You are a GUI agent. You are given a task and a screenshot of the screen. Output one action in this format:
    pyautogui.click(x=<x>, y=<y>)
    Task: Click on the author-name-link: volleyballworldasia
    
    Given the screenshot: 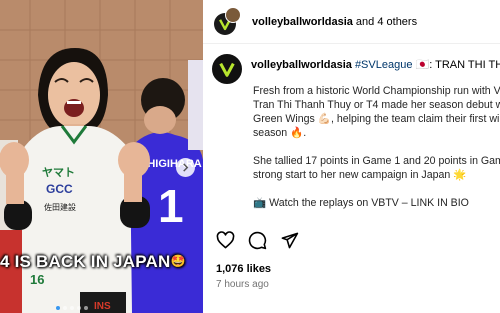 What is the action you would take?
    pyautogui.click(x=301, y=65)
    